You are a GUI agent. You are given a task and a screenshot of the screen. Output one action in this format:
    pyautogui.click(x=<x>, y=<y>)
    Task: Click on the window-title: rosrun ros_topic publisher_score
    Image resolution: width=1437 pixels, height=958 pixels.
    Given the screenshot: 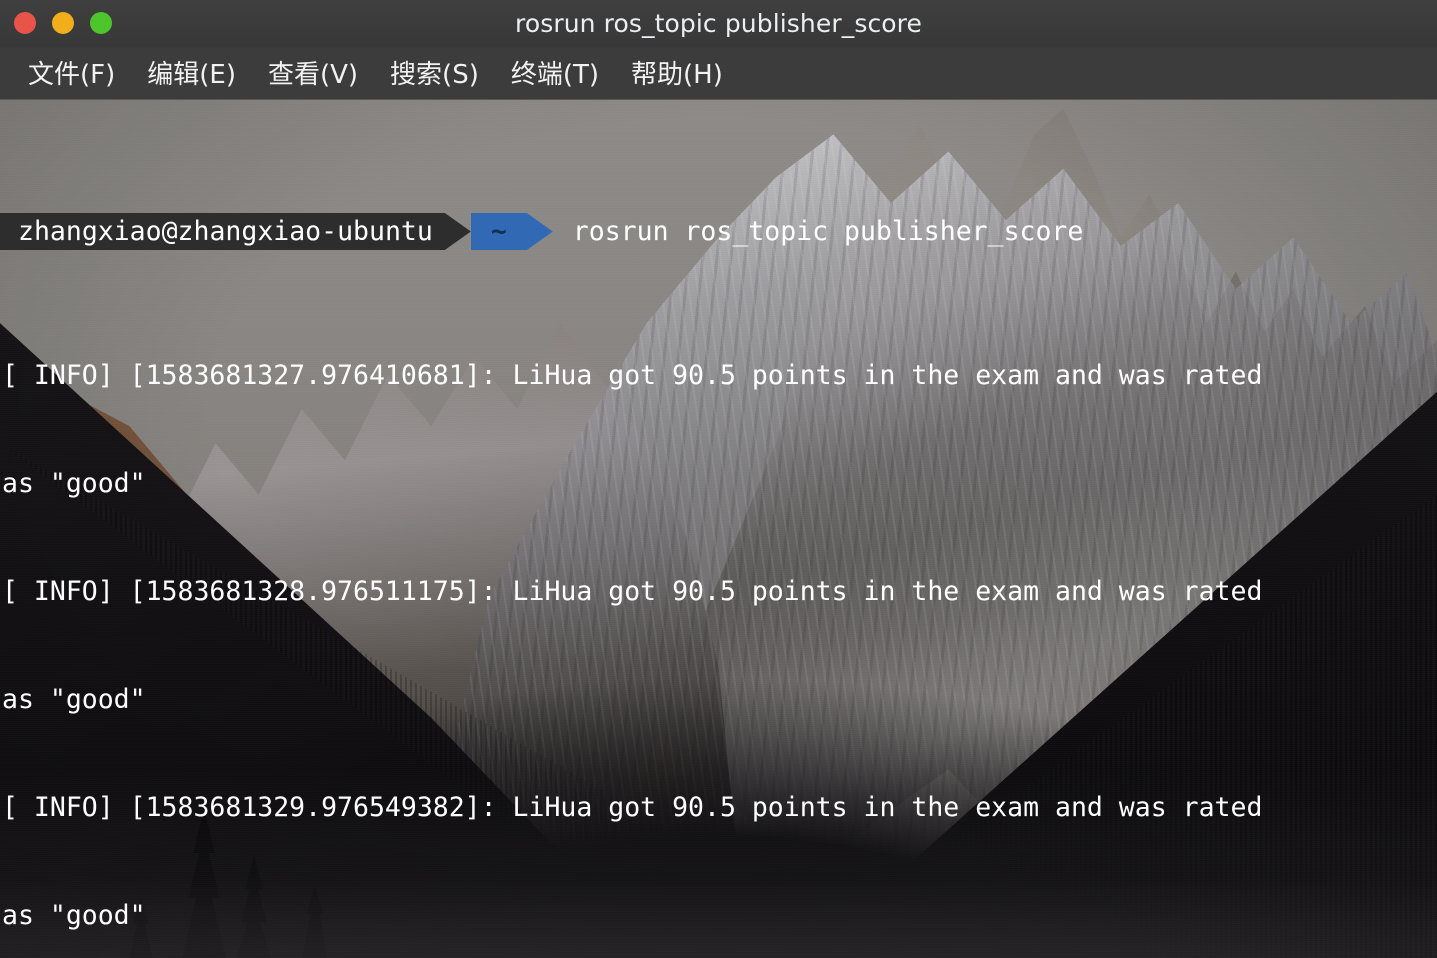 What is the action you would take?
    pyautogui.click(x=718, y=23)
    